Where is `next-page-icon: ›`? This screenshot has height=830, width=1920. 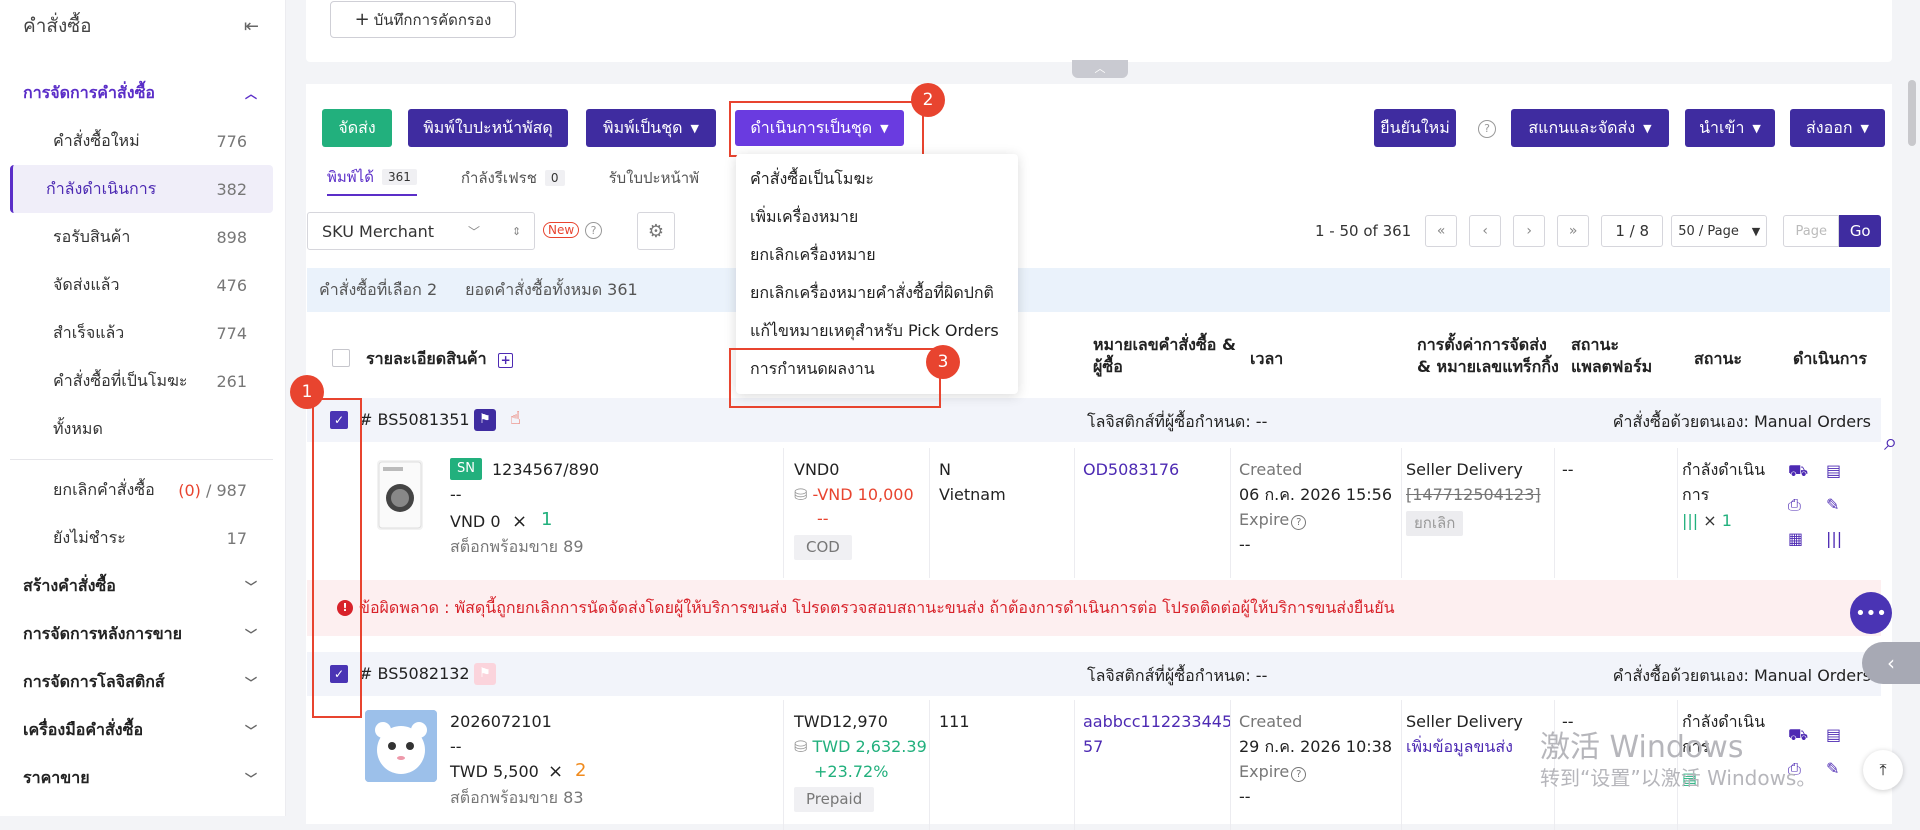
next-page-icon: › is located at coordinates (1529, 231).